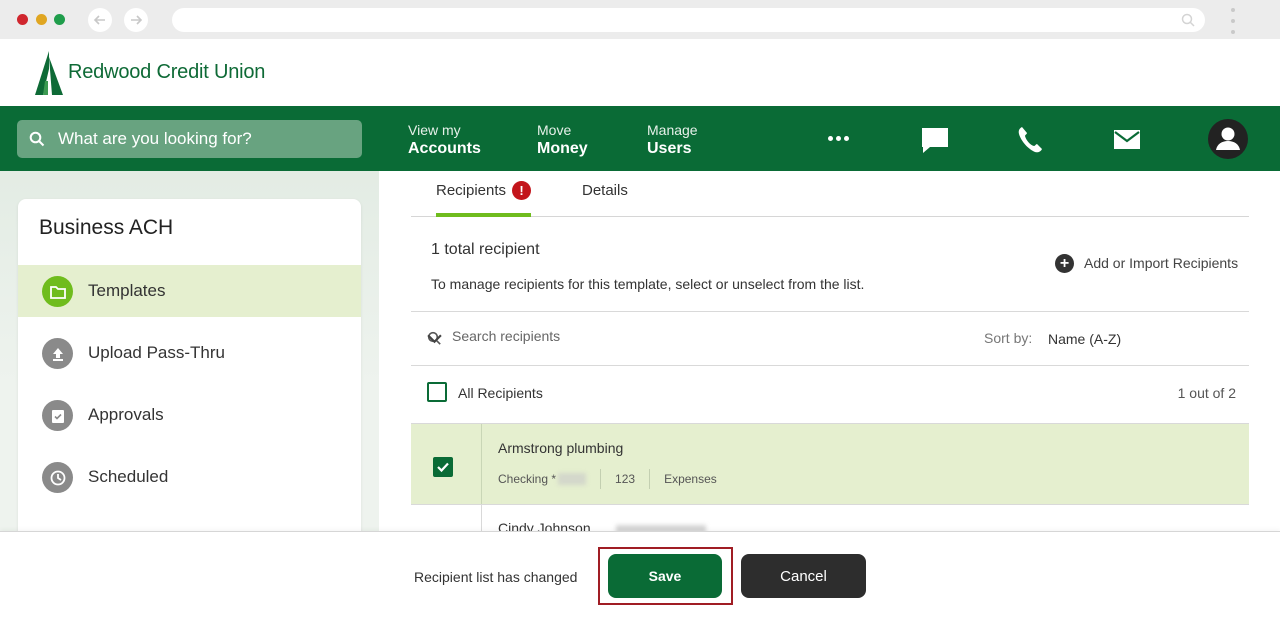 This screenshot has width=1280, height=620. What do you see at coordinates (57, 291) in the screenshot?
I see `folder-icon` at bounding box center [57, 291].